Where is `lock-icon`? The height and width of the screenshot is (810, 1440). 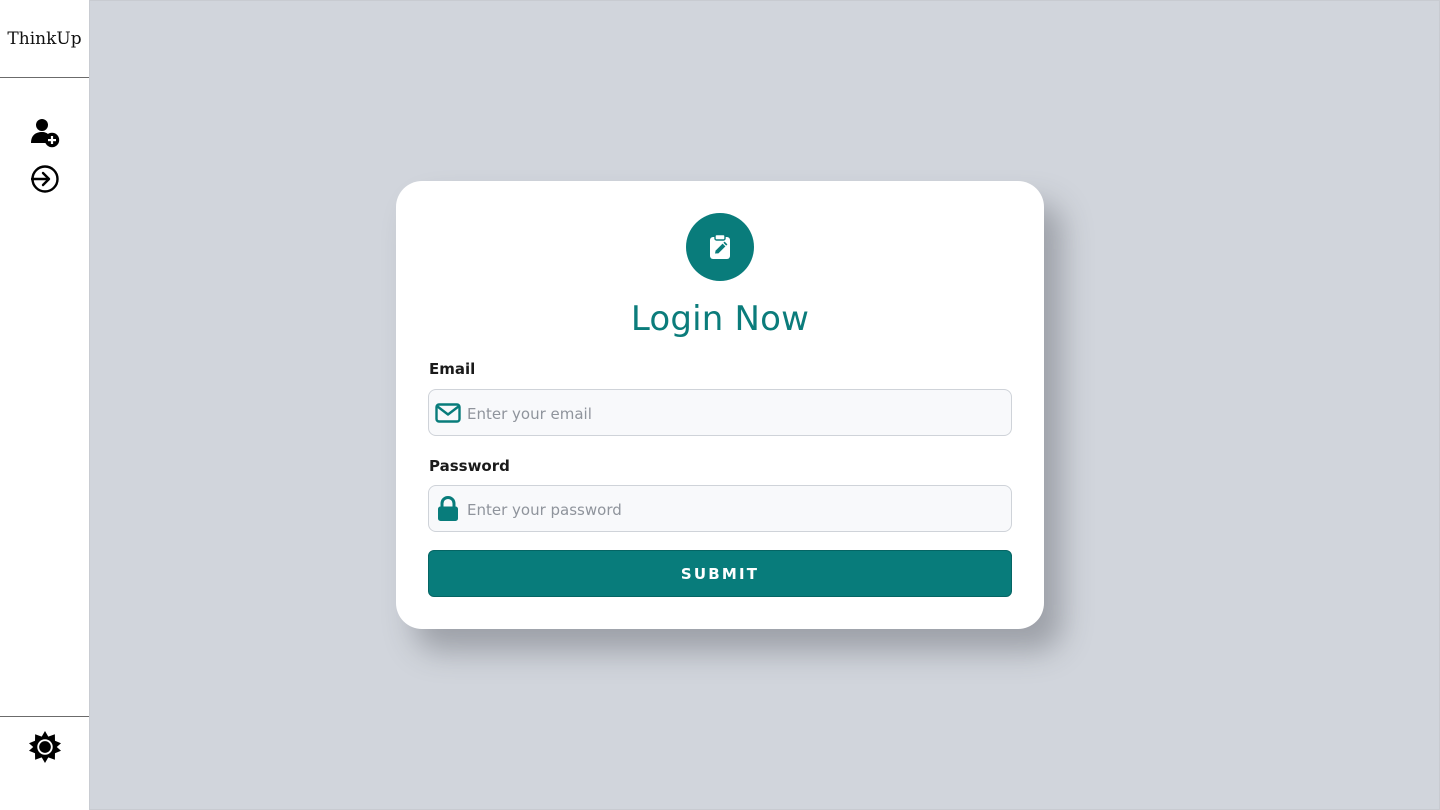
lock-icon is located at coordinates (448, 509).